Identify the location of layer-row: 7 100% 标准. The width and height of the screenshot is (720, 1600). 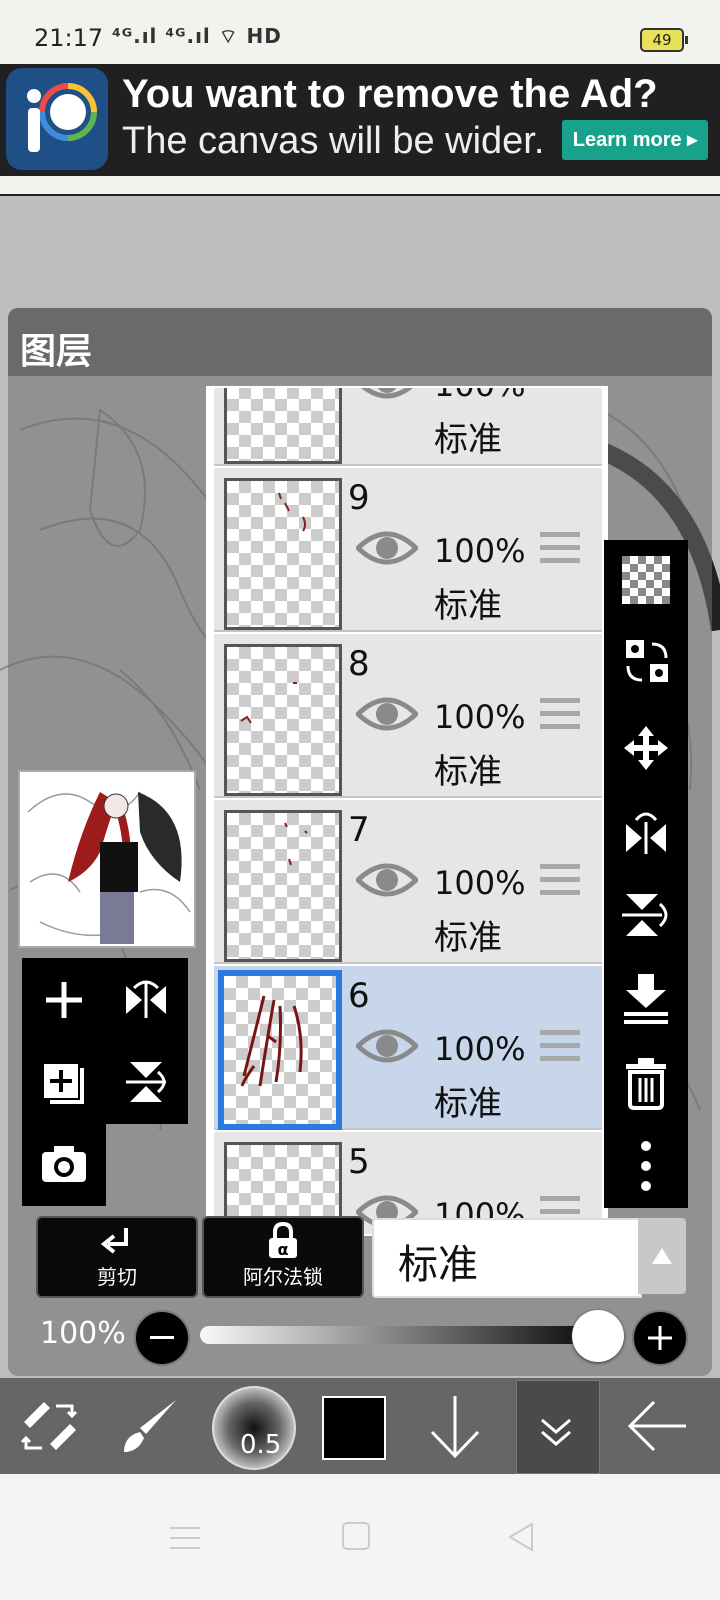
(408, 882).